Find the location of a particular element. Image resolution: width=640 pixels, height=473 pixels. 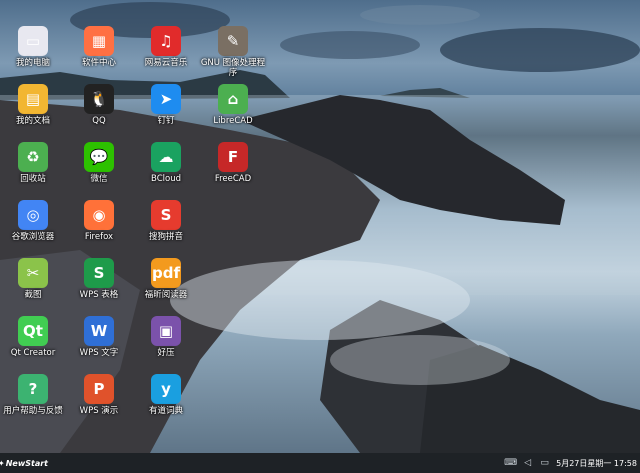

desktop-icon-label: 网易云音乐 is located at coordinates (166, 63).